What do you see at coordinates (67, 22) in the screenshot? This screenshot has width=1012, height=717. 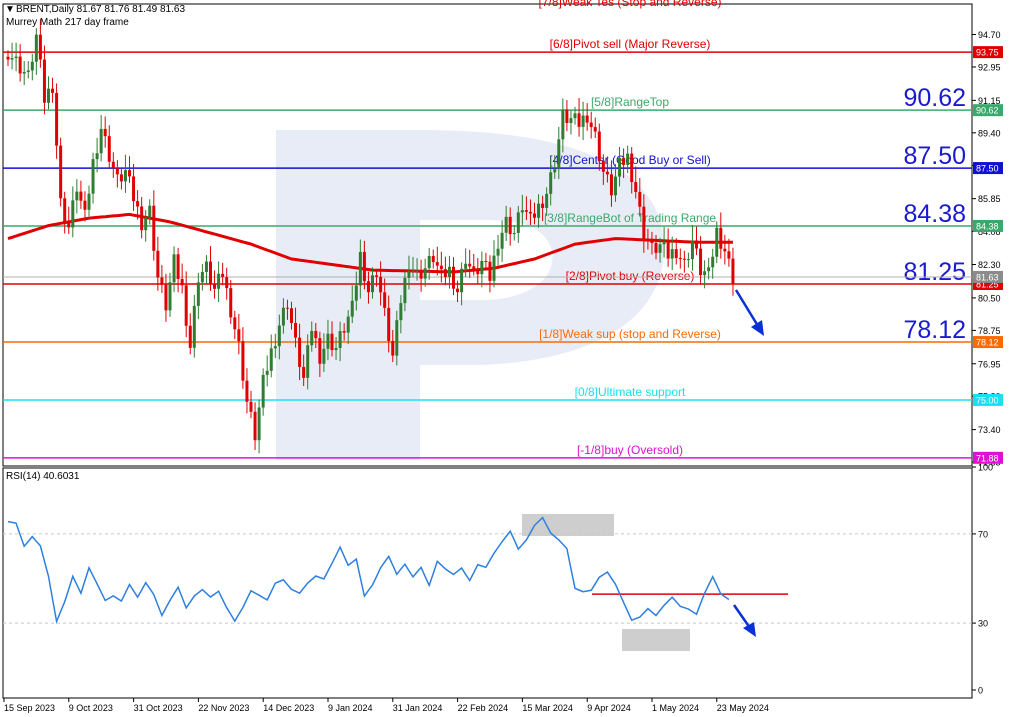 I see `indicator-name: Murrey Math 217 day frame` at bounding box center [67, 22].